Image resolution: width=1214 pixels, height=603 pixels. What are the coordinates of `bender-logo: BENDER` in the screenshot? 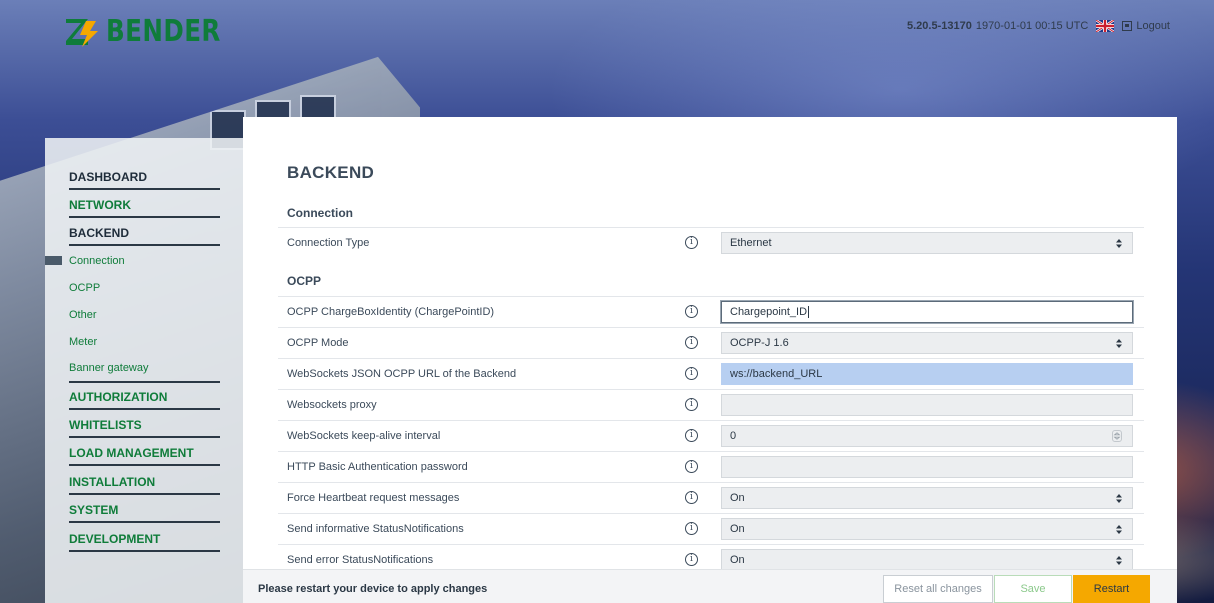 It's located at (156, 31).